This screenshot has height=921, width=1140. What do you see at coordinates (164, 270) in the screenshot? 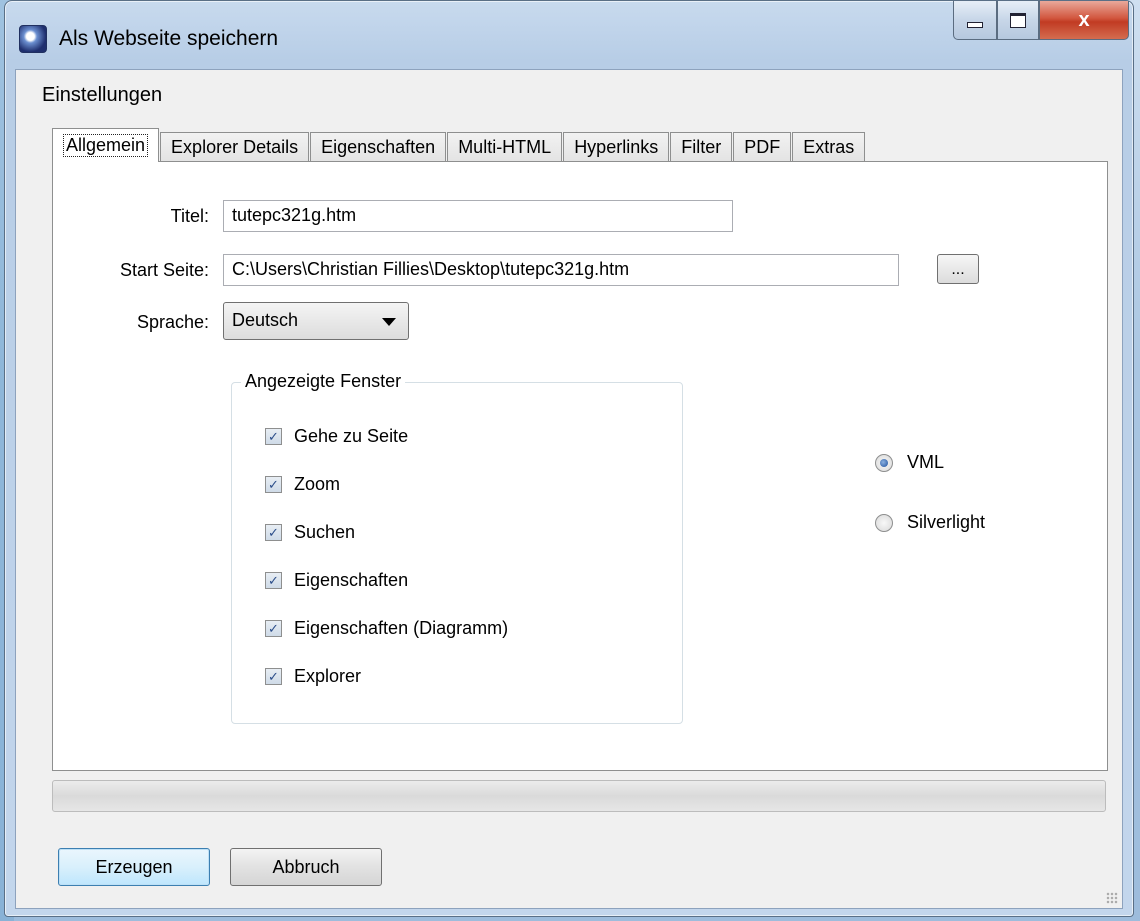
I see `start-page-label: Start Seite:` at bounding box center [164, 270].